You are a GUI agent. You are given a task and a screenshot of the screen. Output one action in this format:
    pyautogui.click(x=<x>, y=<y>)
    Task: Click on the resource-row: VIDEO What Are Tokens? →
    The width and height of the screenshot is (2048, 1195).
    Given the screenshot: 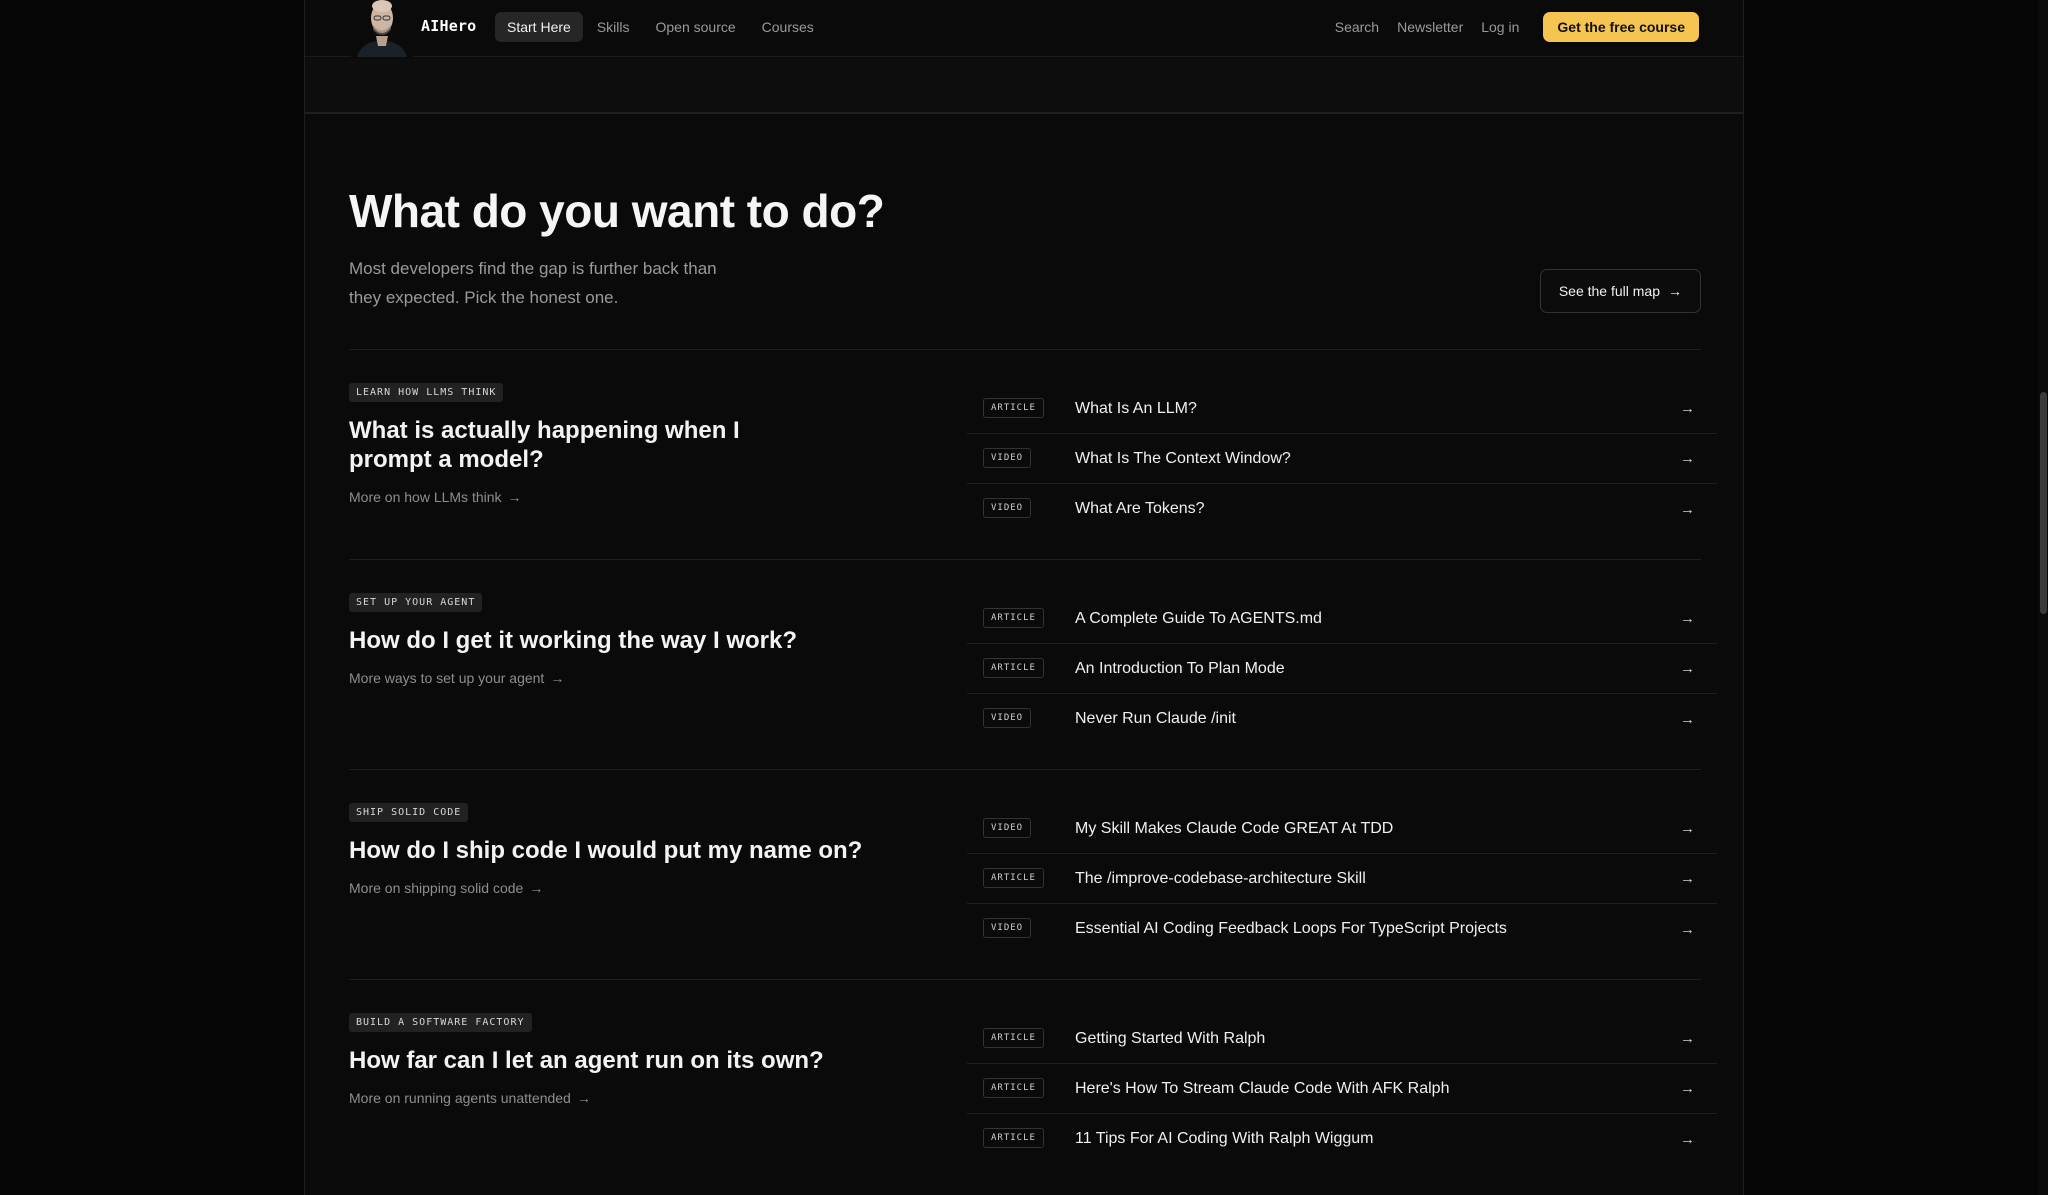 What is the action you would take?
    pyautogui.click(x=1342, y=509)
    